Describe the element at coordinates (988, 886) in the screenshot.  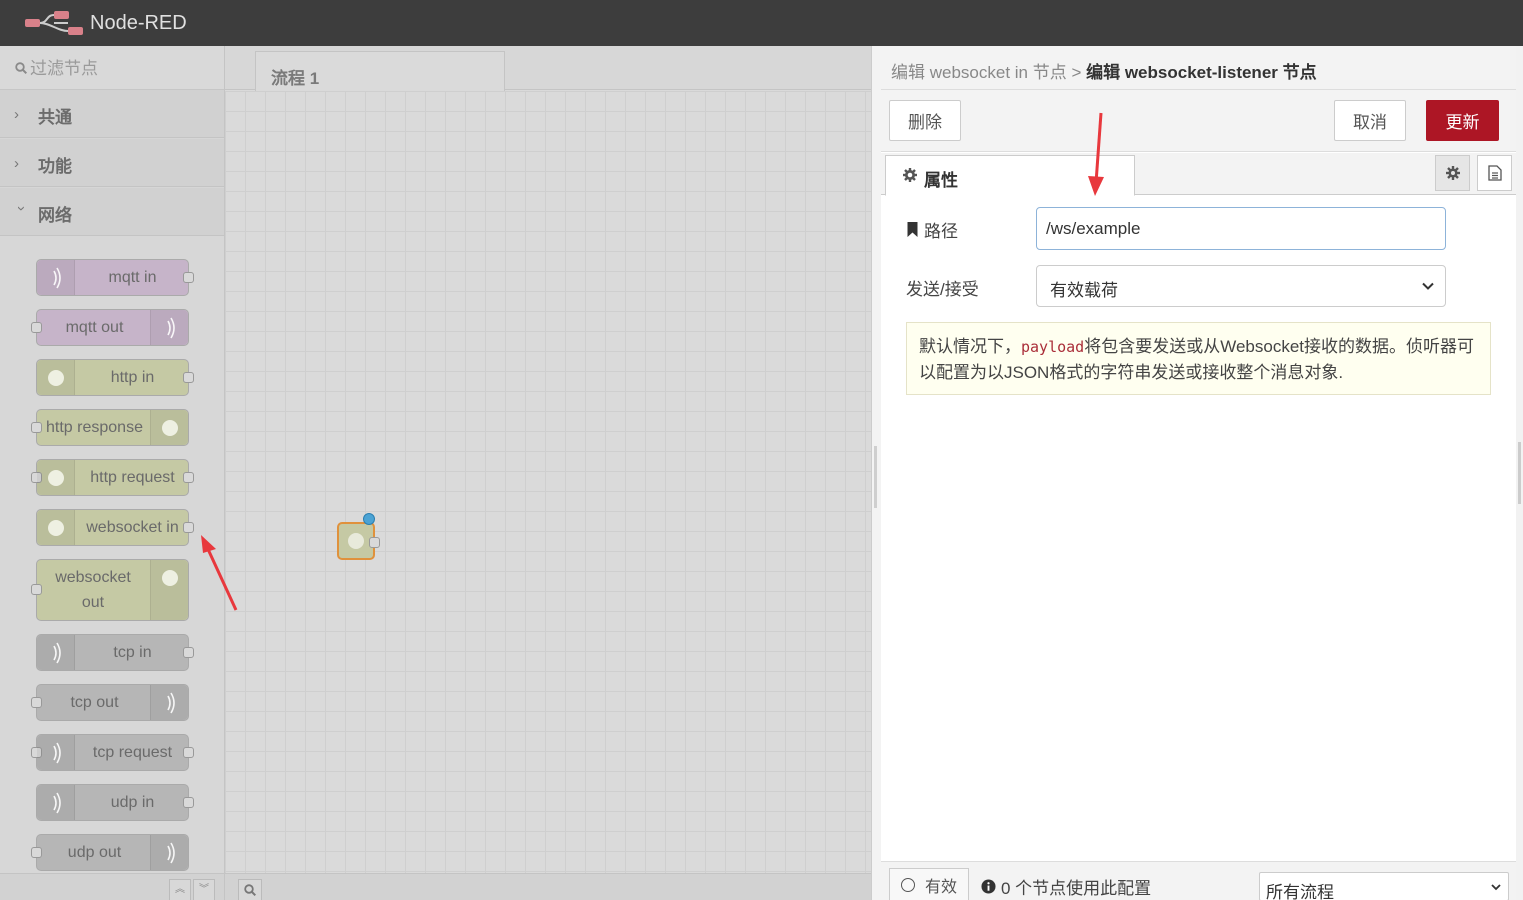
I see `info-icon` at that location.